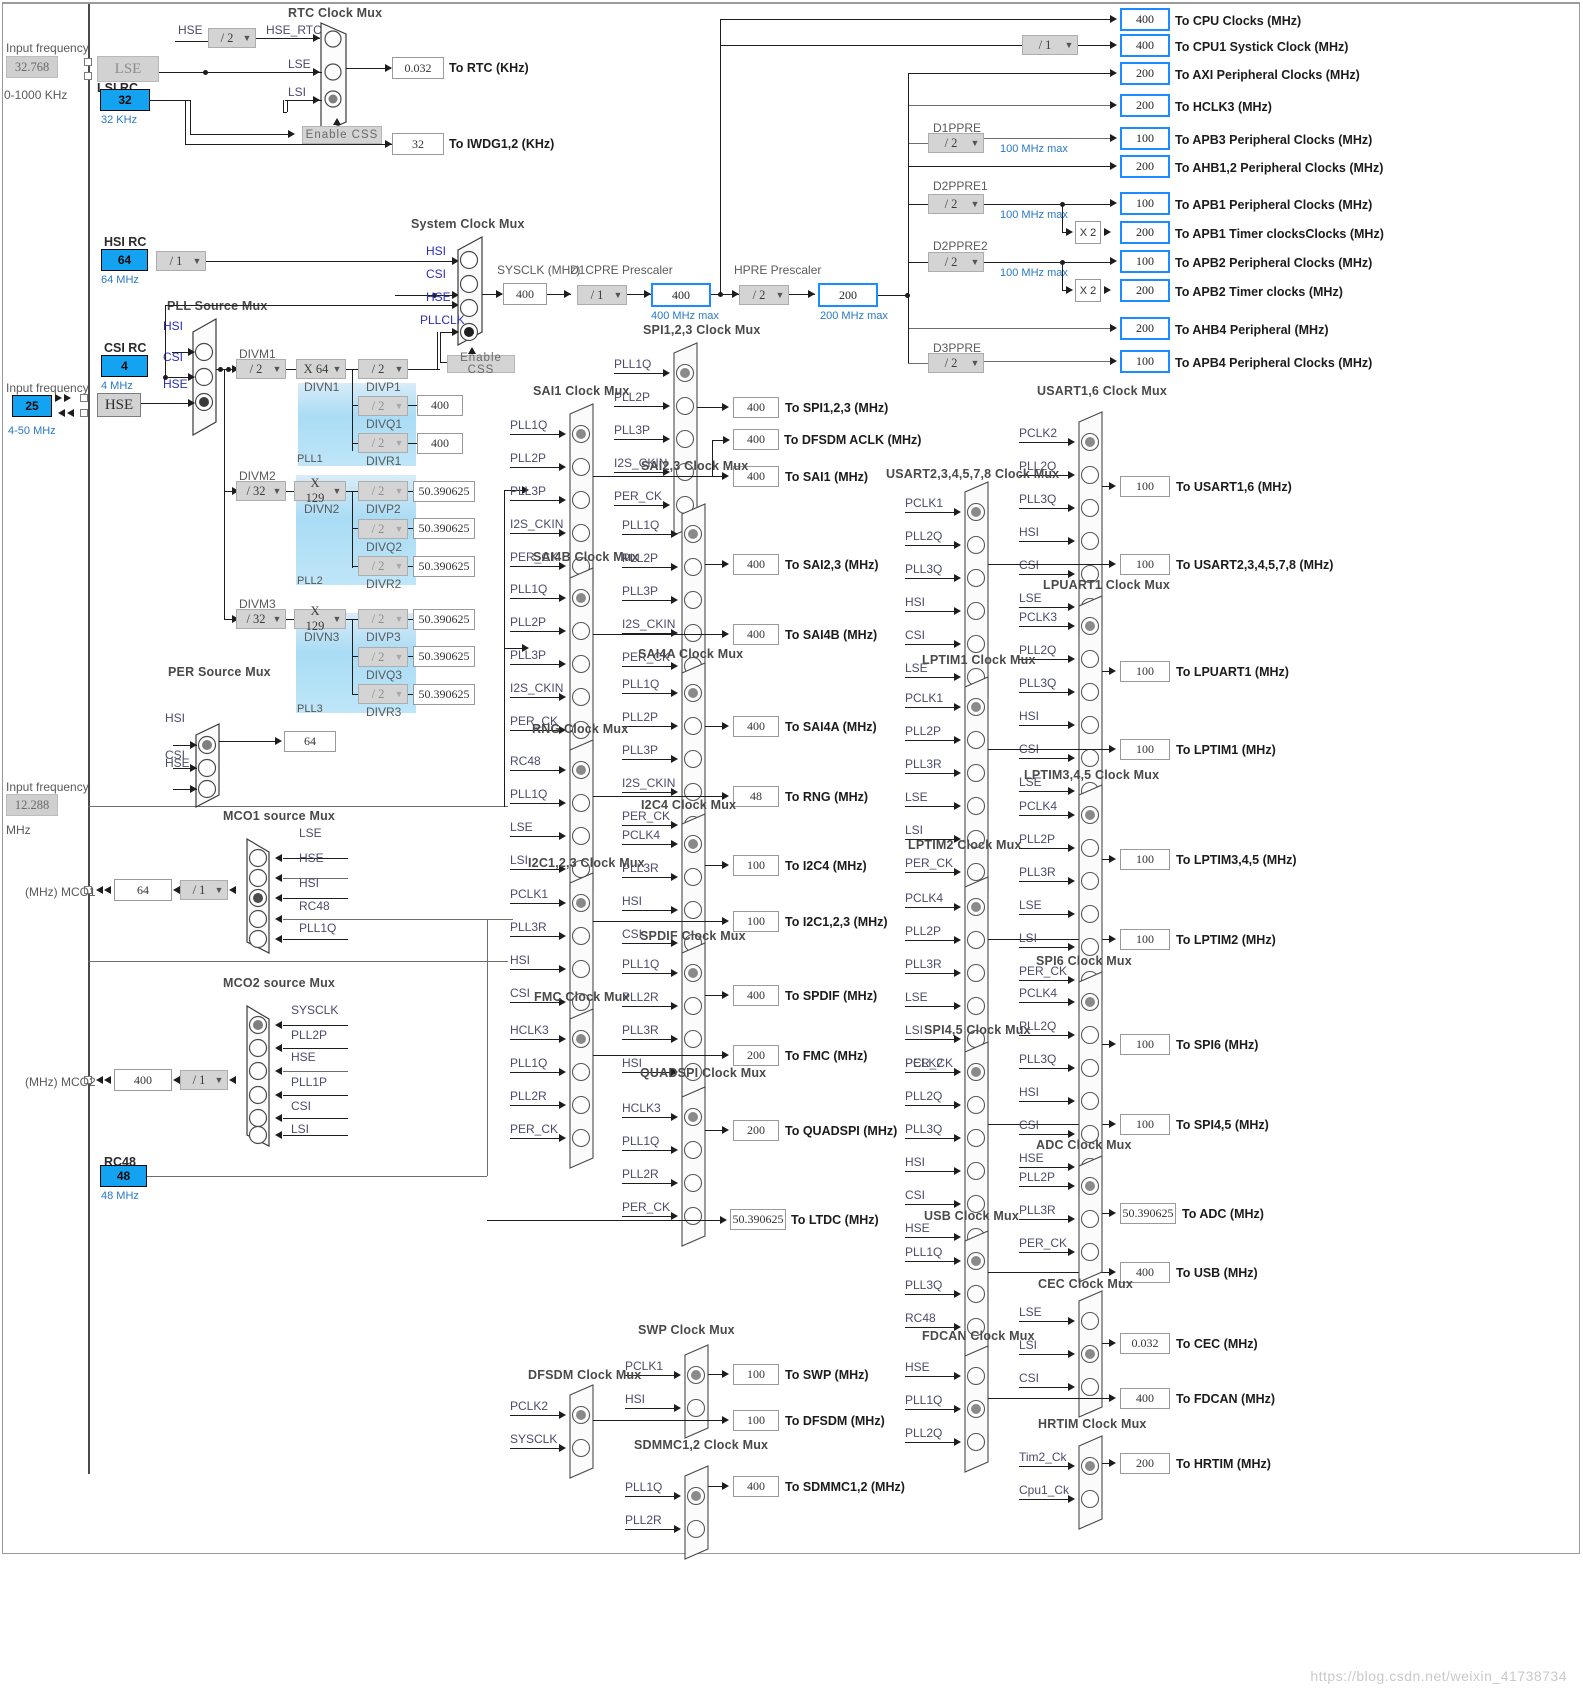 This screenshot has height=1692, width=1583. What do you see at coordinates (32, 67) in the screenshot?
I see `lse-input-frequency-field: 32.768` at bounding box center [32, 67].